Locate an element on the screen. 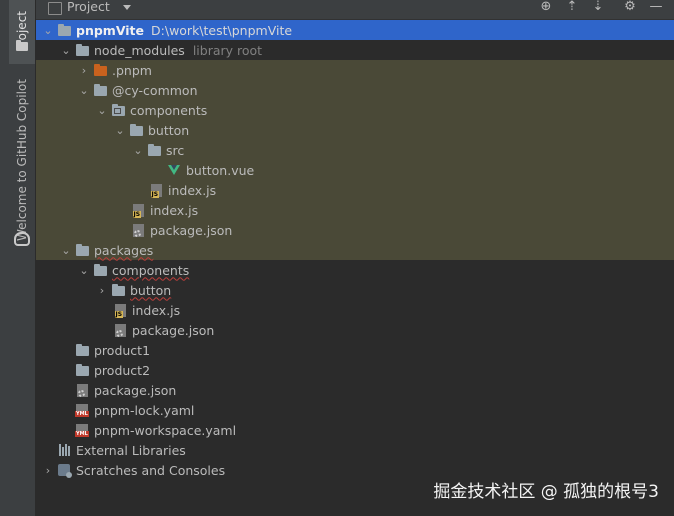 Image resolution: width=674 pixels, height=516 pixels. tree-row-product2: product2 is located at coordinates (355, 370).